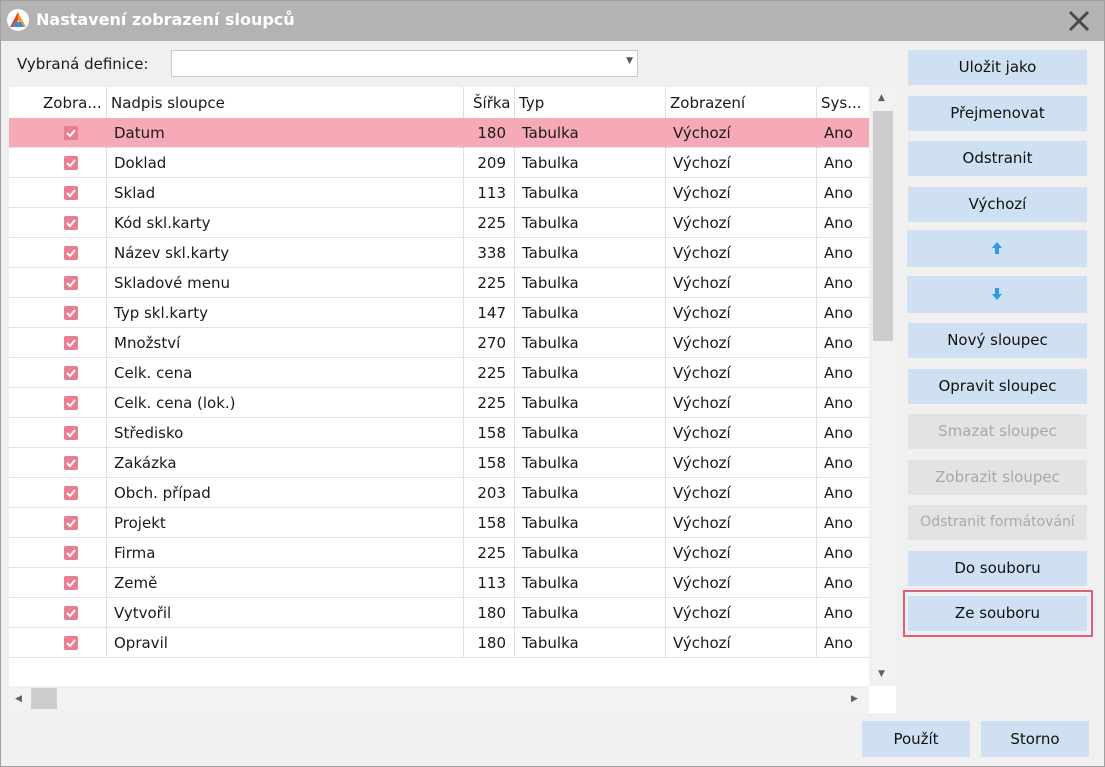 This screenshot has width=1105, height=767. Describe the element at coordinates (18, 20) in the screenshot. I see `app-logo-icon` at that location.